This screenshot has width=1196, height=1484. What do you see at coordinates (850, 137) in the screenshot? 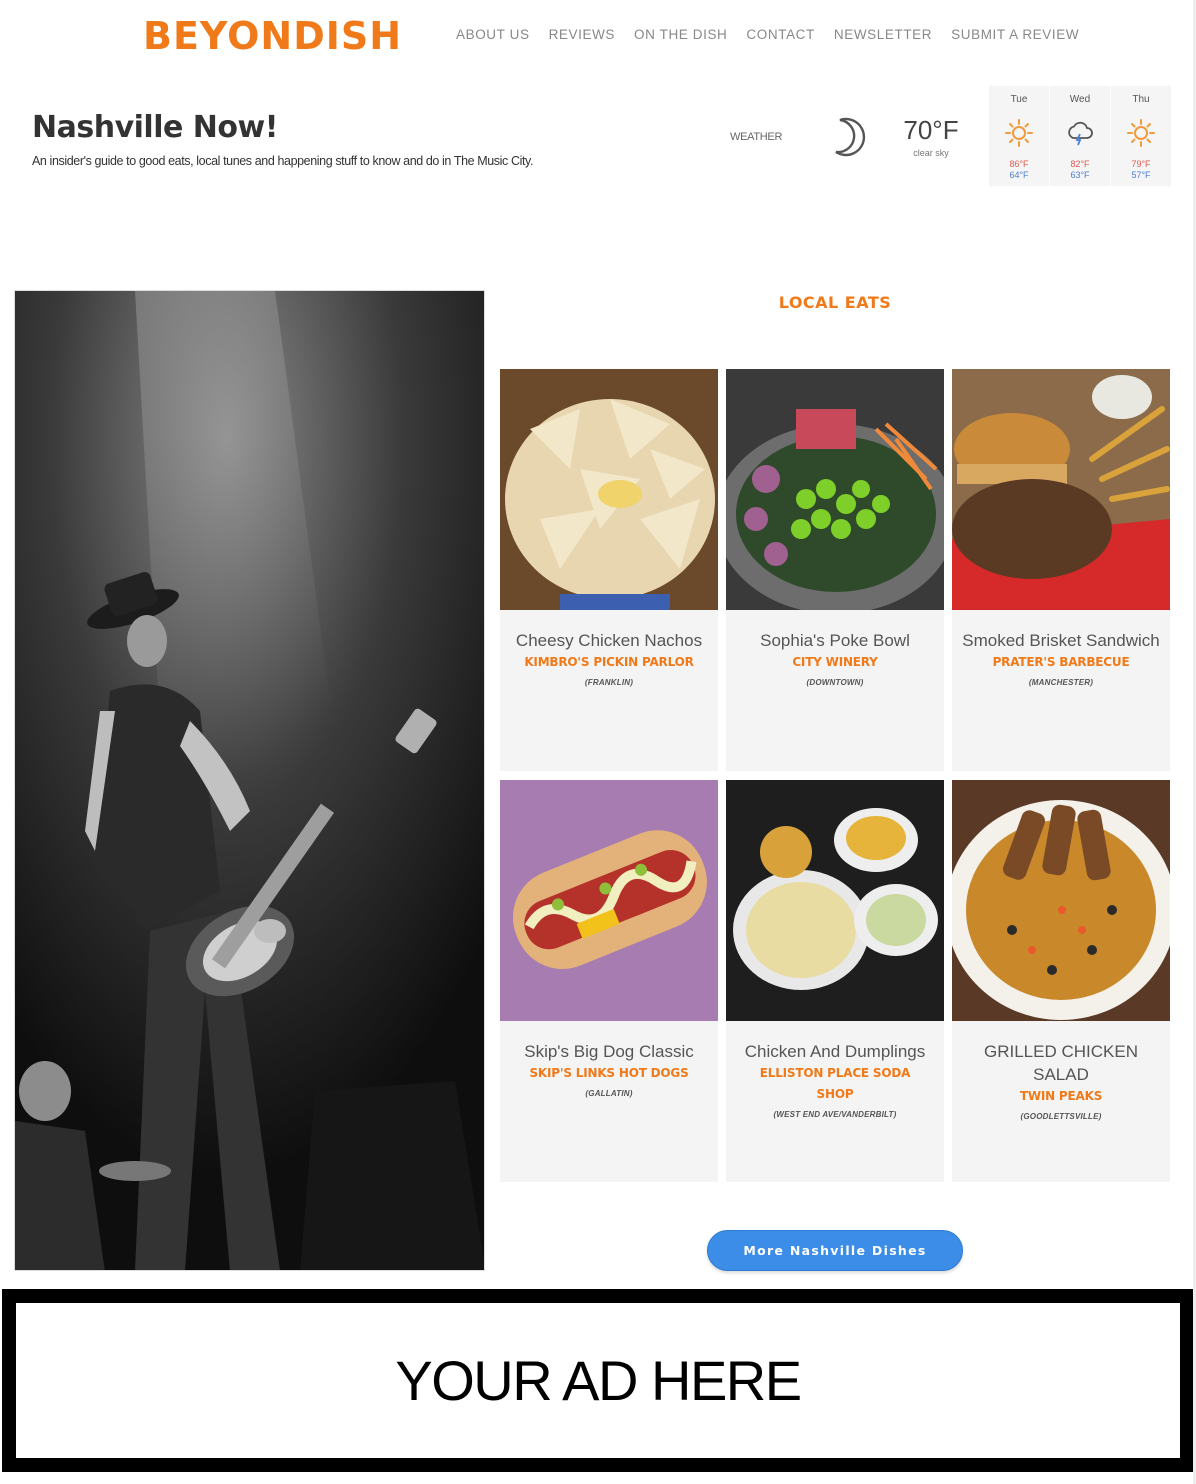
I see `moon-icon` at bounding box center [850, 137].